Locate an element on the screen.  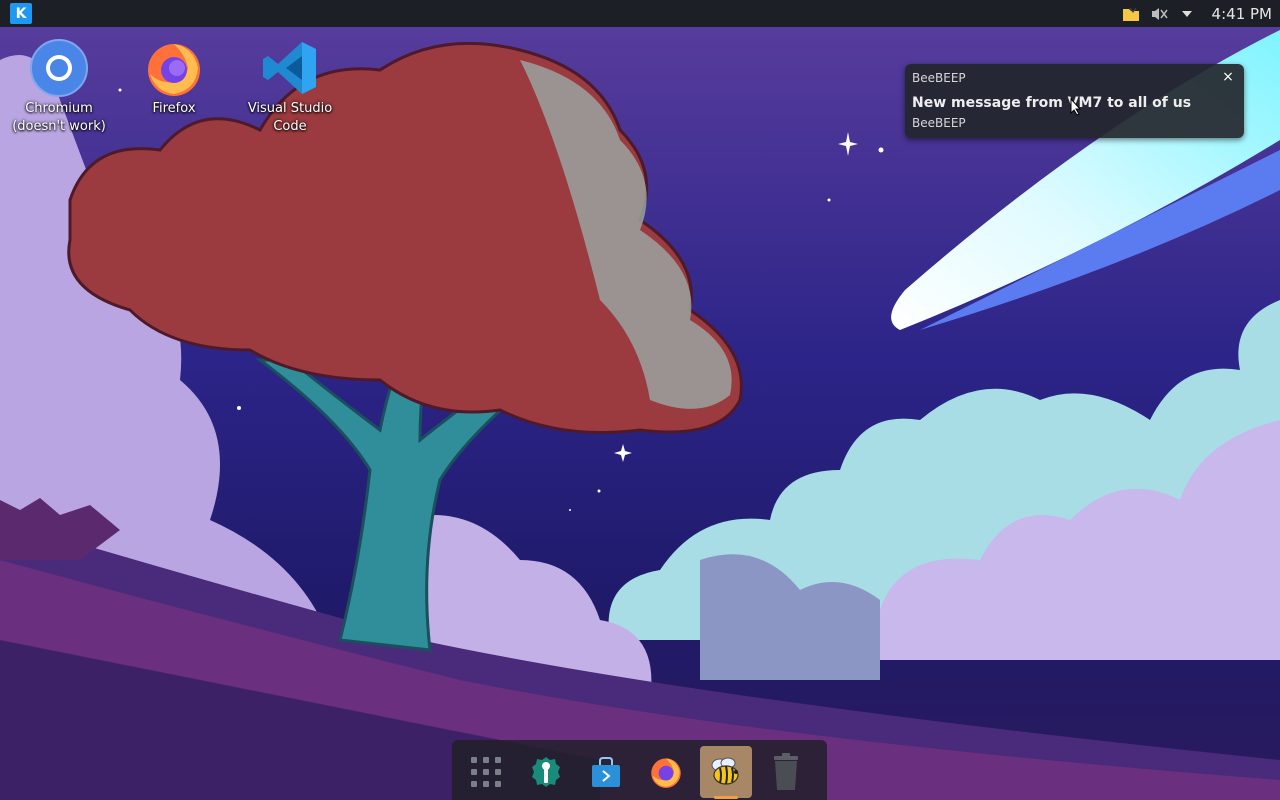
desktop-icon-label: Chromium (doesn't work) is located at coordinates (59, 117).